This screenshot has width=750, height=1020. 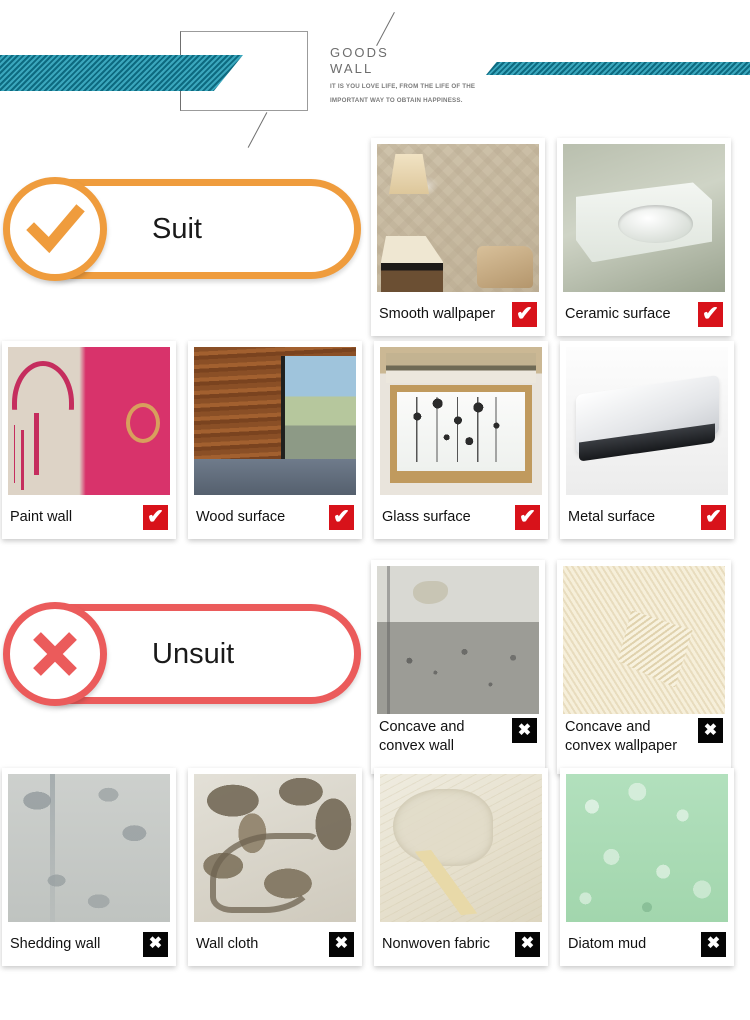 I want to click on diatom-mud-photo, so click(x=647, y=848).